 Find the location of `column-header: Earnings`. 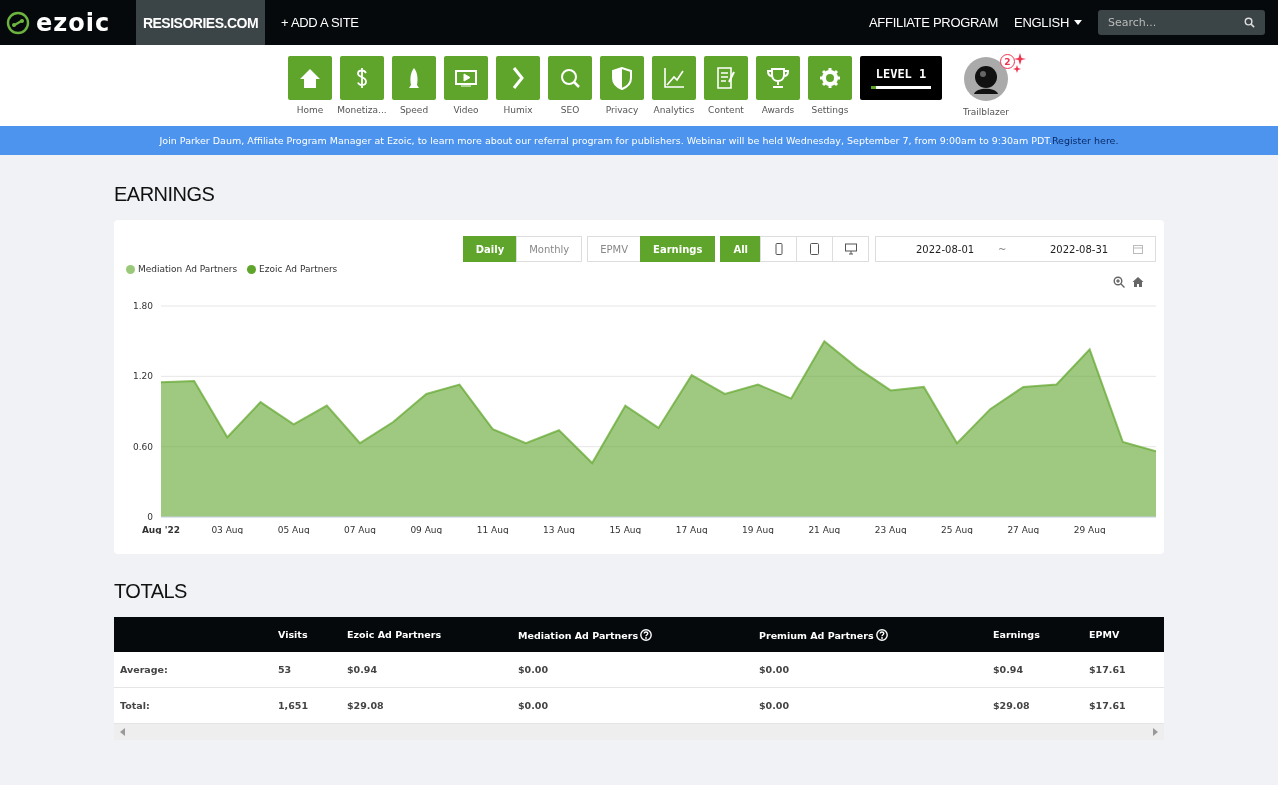

column-header: Earnings is located at coordinates (1016, 634).